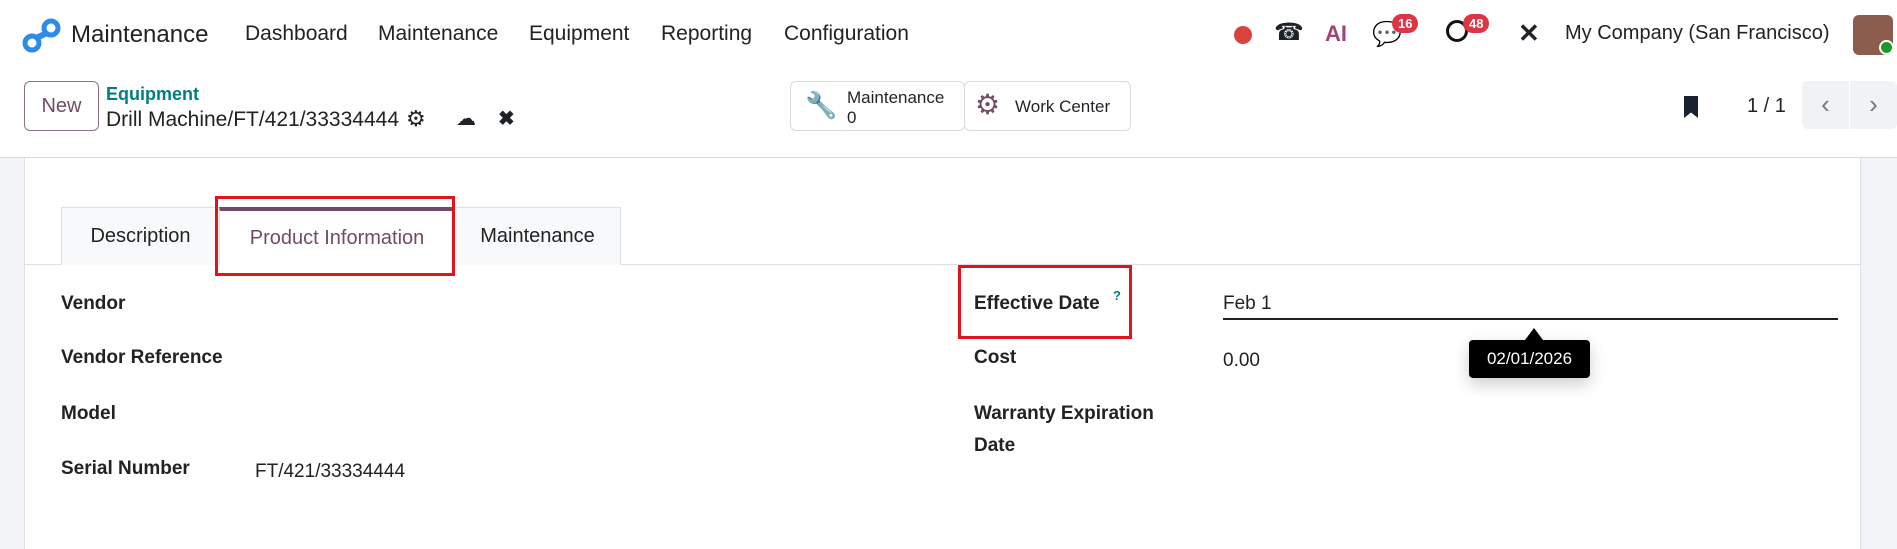  Describe the element at coordinates (1825, 105) in the screenshot. I see `pager-previous-button: ‹` at that location.